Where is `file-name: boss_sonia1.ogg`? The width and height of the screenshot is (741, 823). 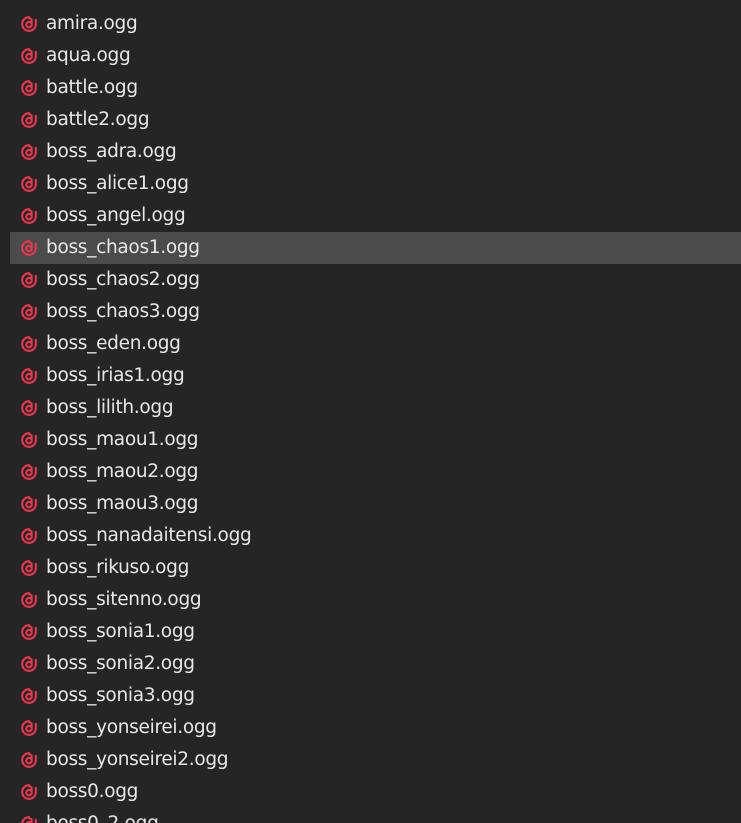 file-name: boss_sonia1.ogg is located at coordinates (120, 631).